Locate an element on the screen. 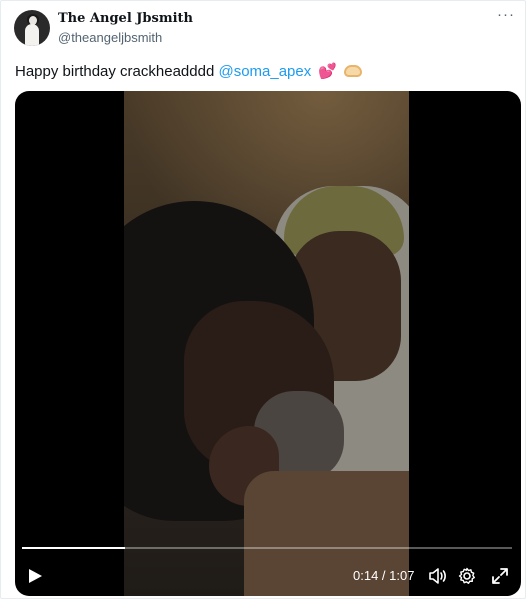 The image size is (526, 599). tweet-text: Happy birthday crackheadddd @soma_apex 💕 is located at coordinates (189, 71).